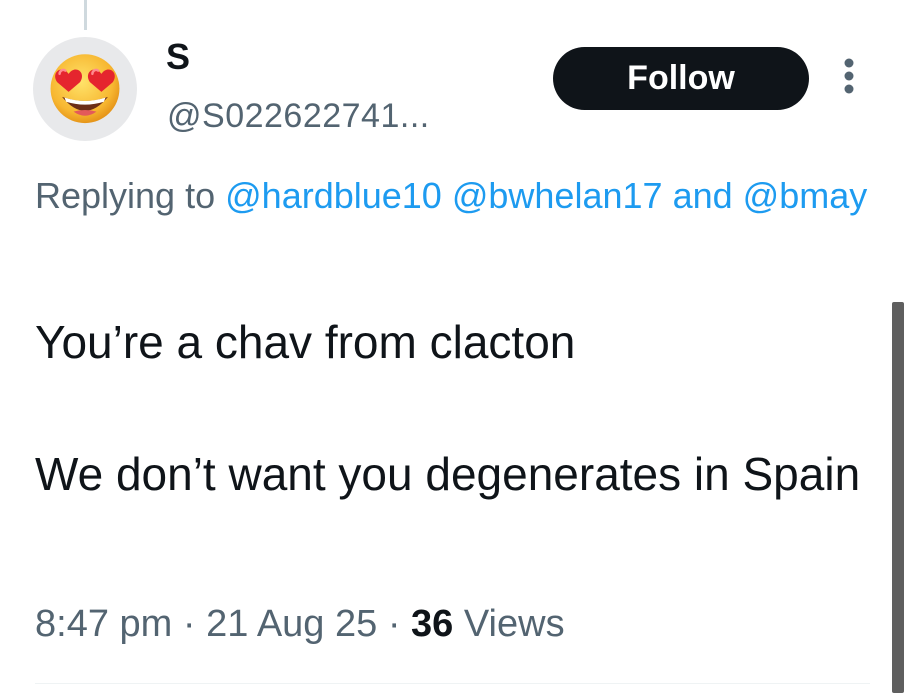 The width and height of the screenshot is (904, 693). What do you see at coordinates (432, 624) in the screenshot?
I see `views-count: 36` at bounding box center [432, 624].